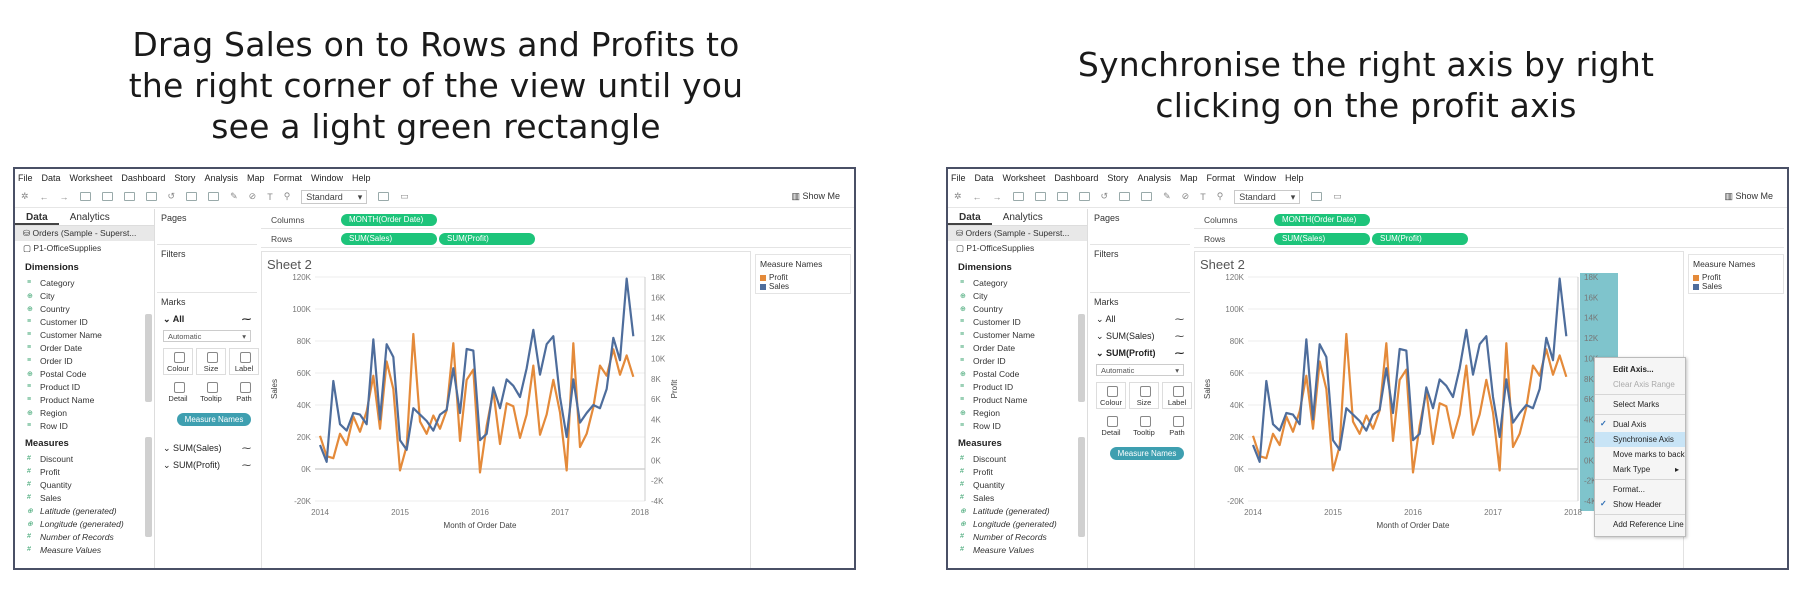  What do you see at coordinates (1322, 238) in the screenshot?
I see `rows-pill-sales: SUM(Sales)` at bounding box center [1322, 238].